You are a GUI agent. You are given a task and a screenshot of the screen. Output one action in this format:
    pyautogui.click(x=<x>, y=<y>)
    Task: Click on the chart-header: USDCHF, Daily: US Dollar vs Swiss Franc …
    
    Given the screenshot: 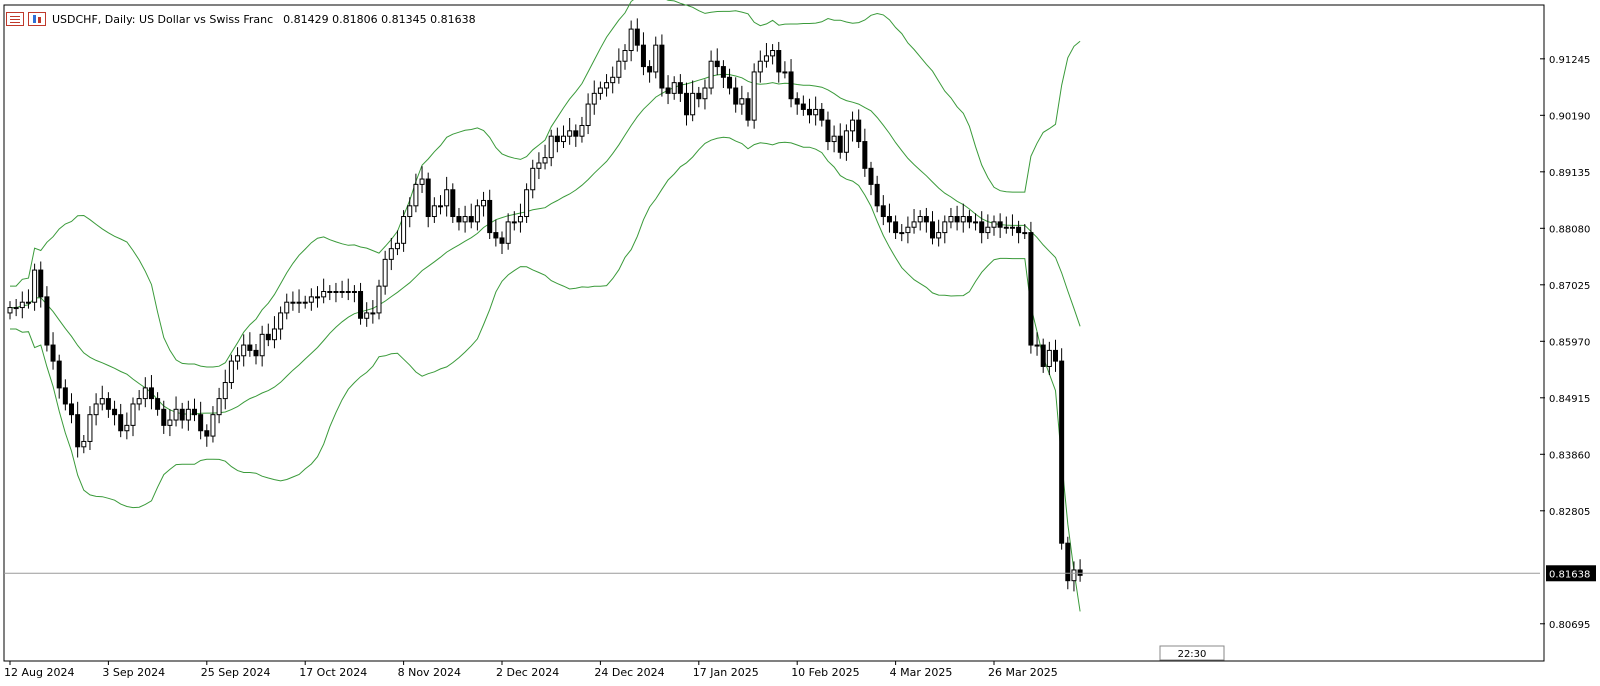 What is the action you would take?
    pyautogui.click(x=241, y=19)
    